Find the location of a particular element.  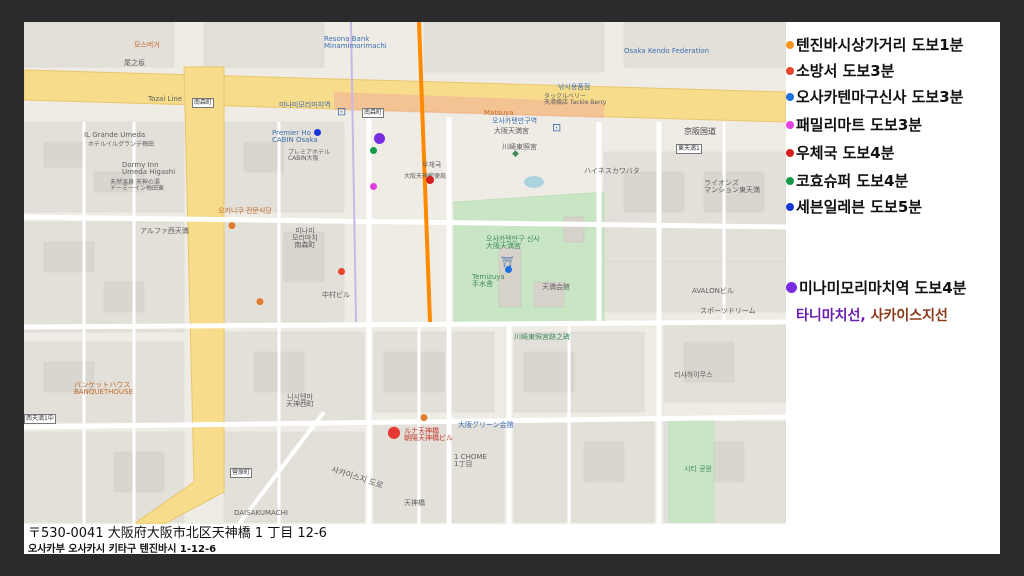

station-badge-minamimorimachi-2: 南森町 is located at coordinates (373, 113).